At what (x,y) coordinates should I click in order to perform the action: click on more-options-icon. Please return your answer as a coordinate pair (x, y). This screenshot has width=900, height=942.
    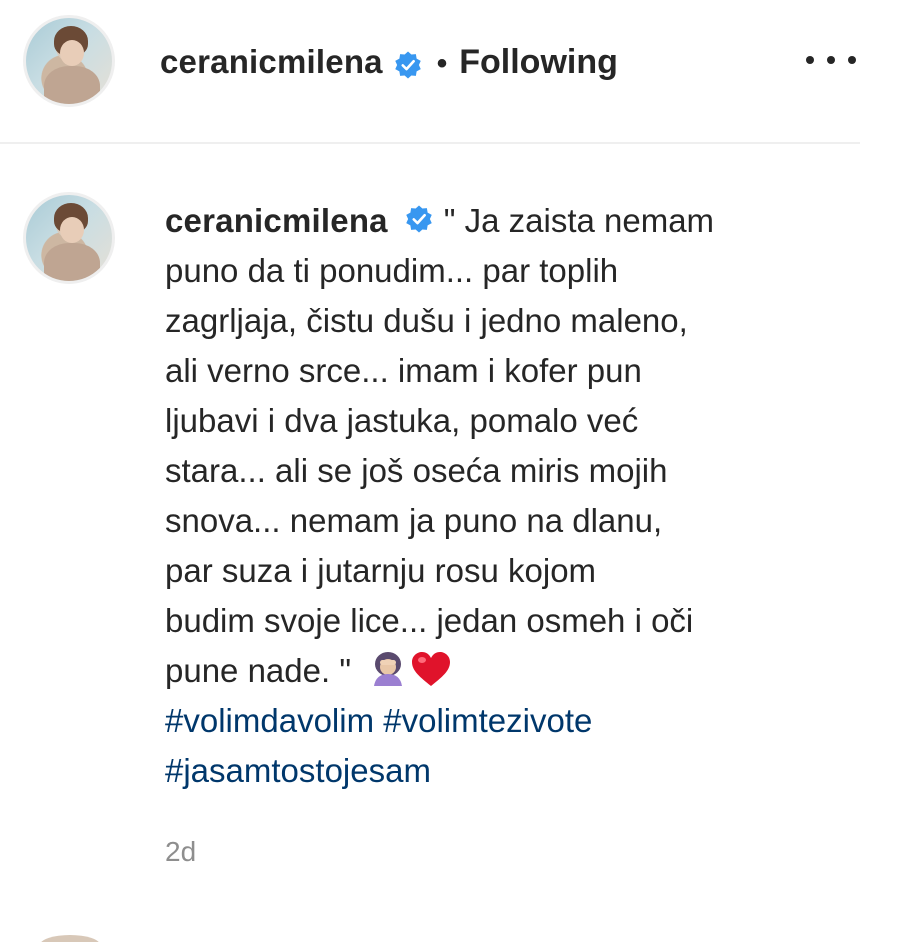
    Looking at the image, I should click on (831, 60).